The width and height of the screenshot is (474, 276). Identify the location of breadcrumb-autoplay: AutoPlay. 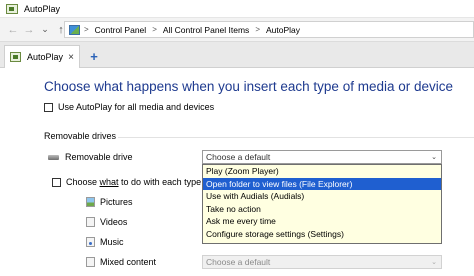
(283, 30).